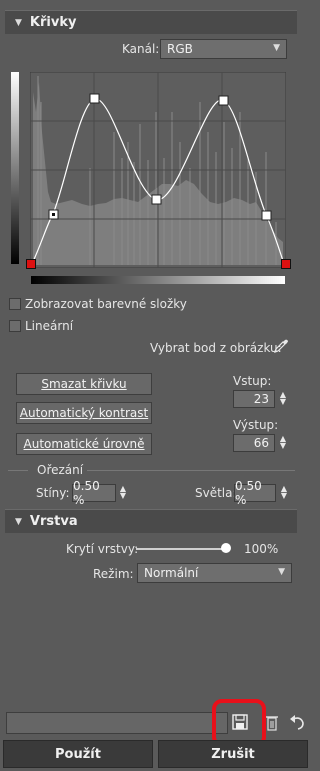  What do you see at coordinates (180, 49) in the screenshot?
I see `channel-select-value: RGB` at bounding box center [180, 49].